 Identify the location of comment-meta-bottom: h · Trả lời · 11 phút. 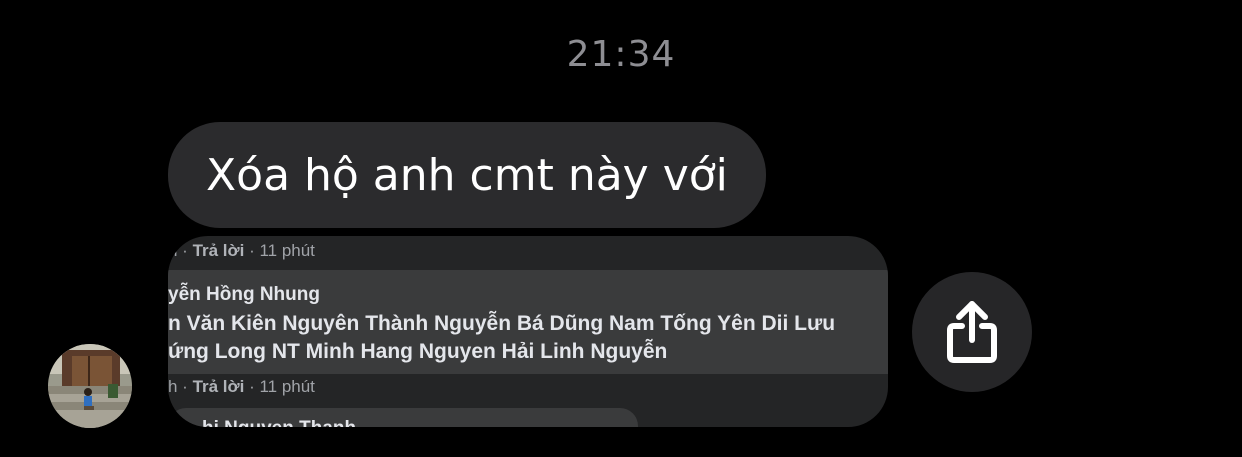
(241, 386).